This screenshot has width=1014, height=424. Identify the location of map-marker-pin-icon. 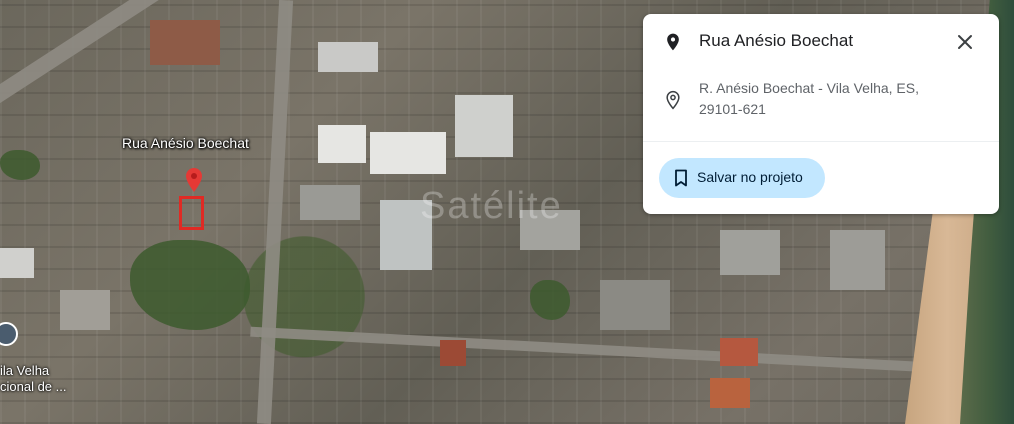
(194, 180).